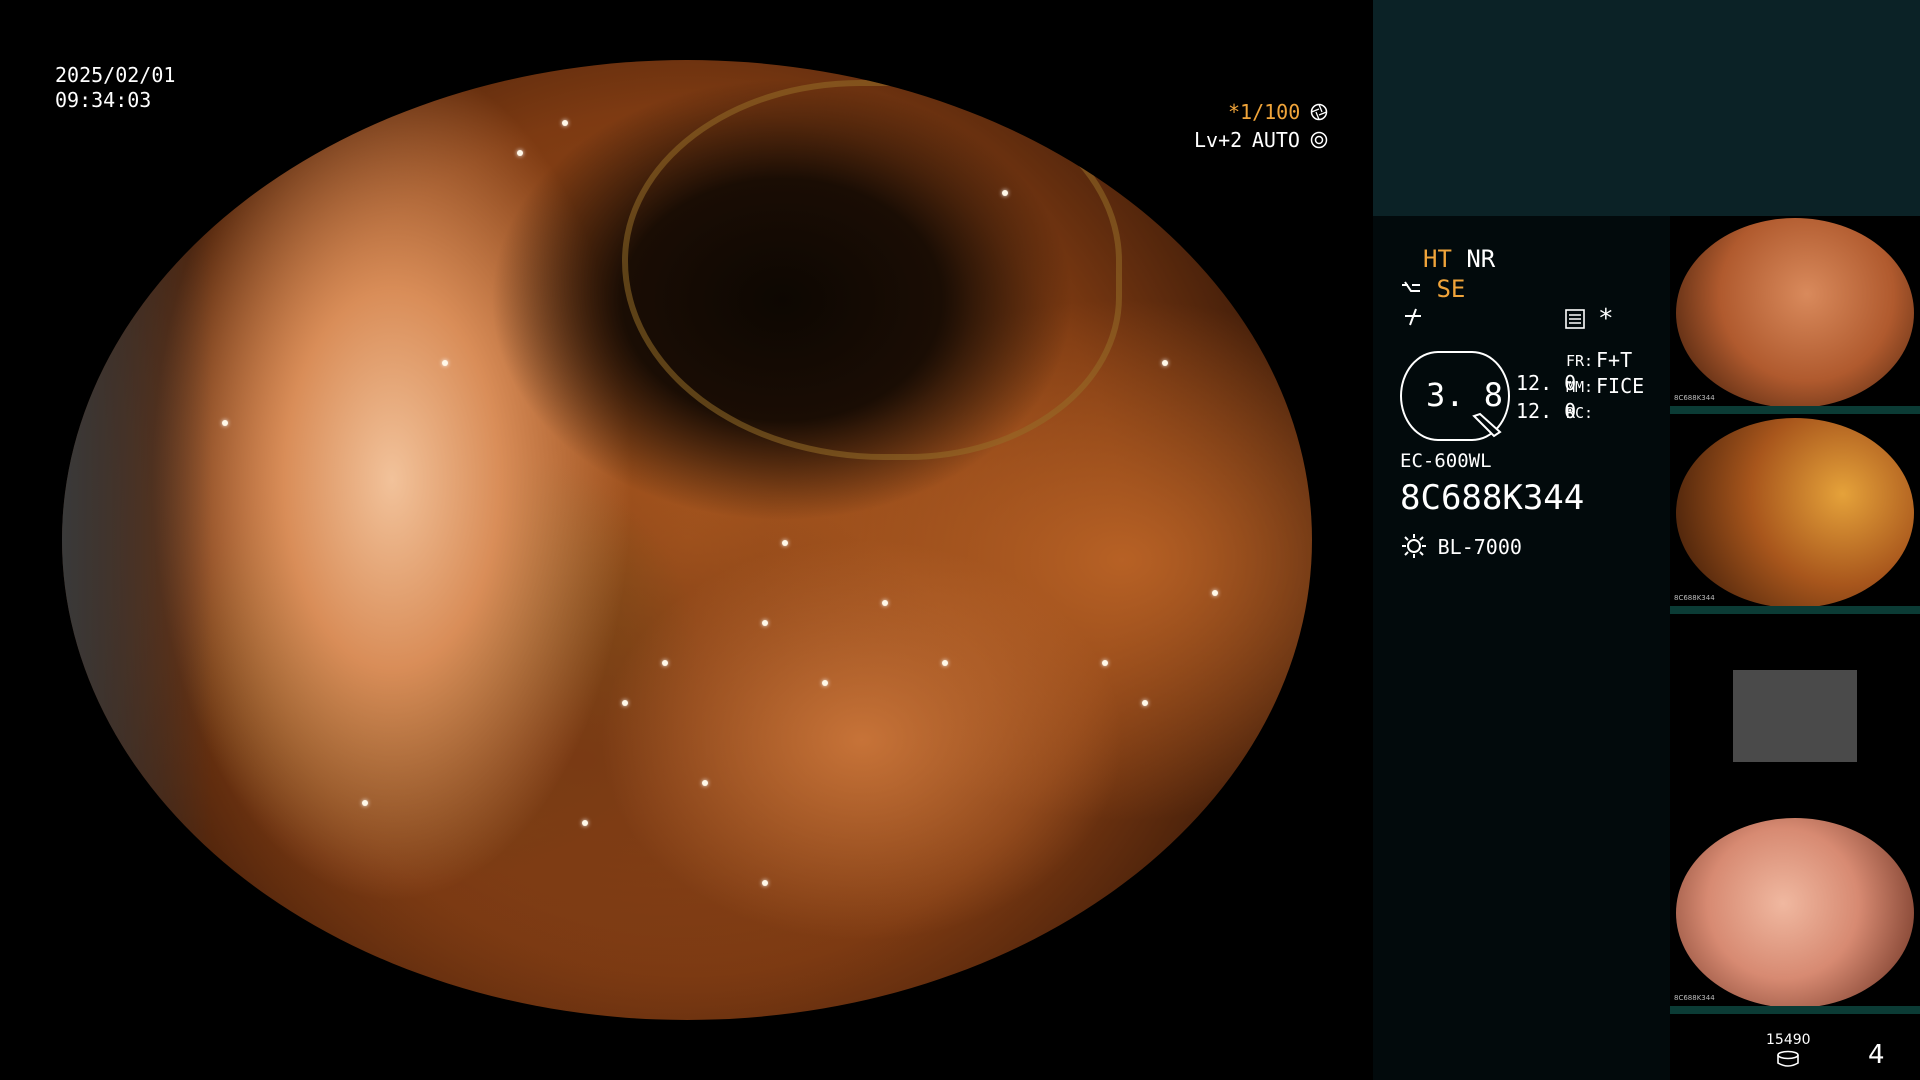 The height and width of the screenshot is (1080, 1920). What do you see at coordinates (1264, 112) in the screenshot?
I see `shutter-speed: *1/100` at bounding box center [1264, 112].